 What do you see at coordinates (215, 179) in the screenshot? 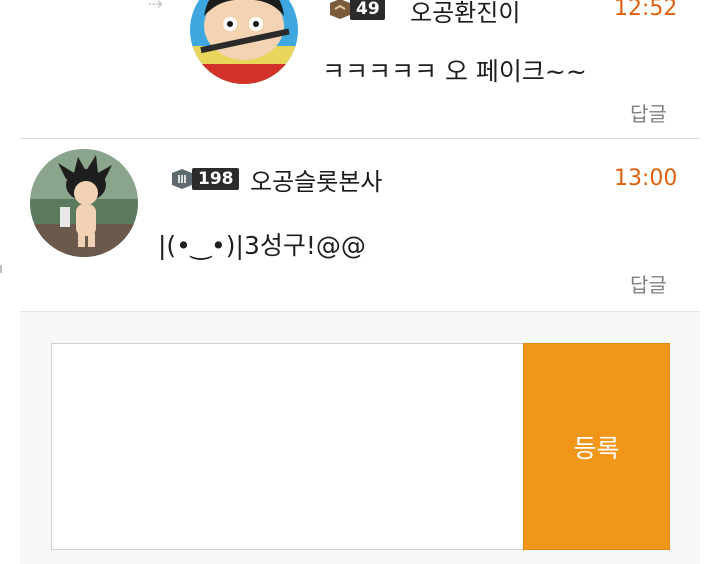
I see `level-number: 198` at bounding box center [215, 179].